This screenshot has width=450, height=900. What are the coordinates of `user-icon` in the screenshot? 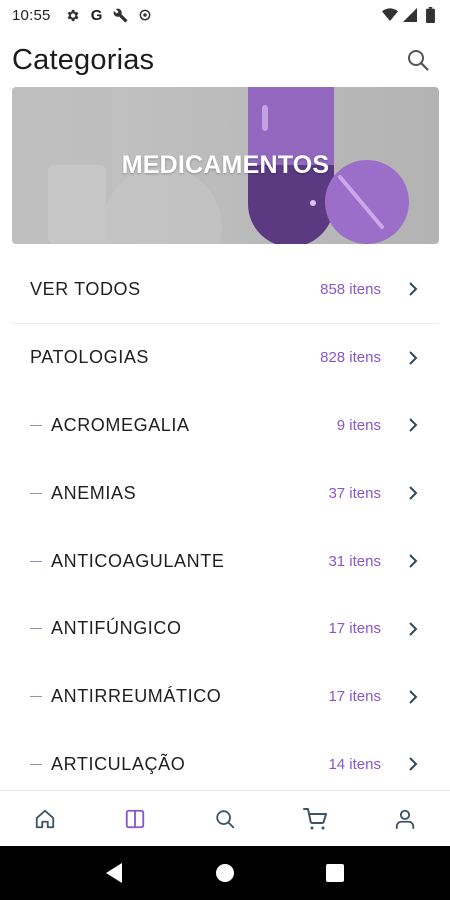 It's located at (405, 819).